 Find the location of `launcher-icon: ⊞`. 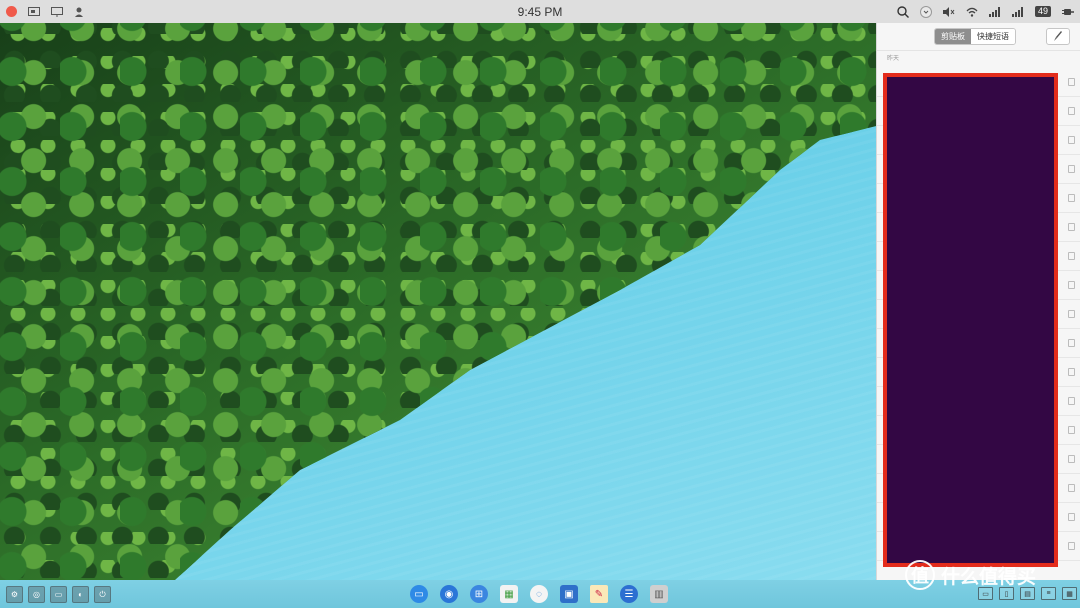

launcher-icon: ⊞ is located at coordinates (479, 594).